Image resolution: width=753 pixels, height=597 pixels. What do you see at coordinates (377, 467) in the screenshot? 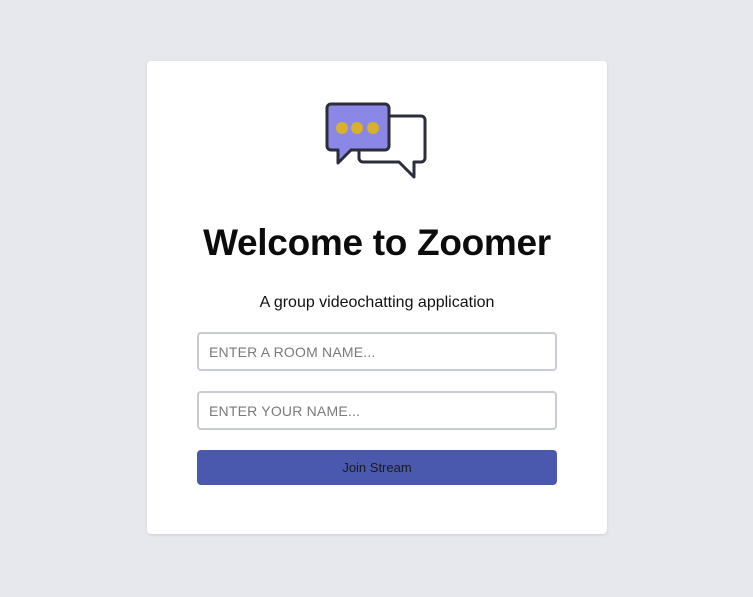
I see `join-stream-button: Join Stream` at bounding box center [377, 467].